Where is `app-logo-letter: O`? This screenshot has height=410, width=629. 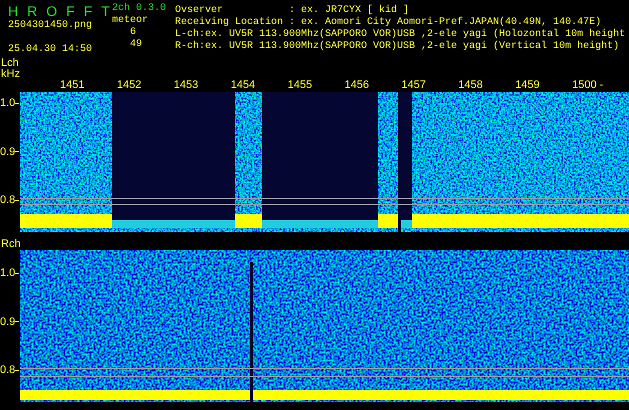 app-logo-letter: O is located at coordinates (52, 11).